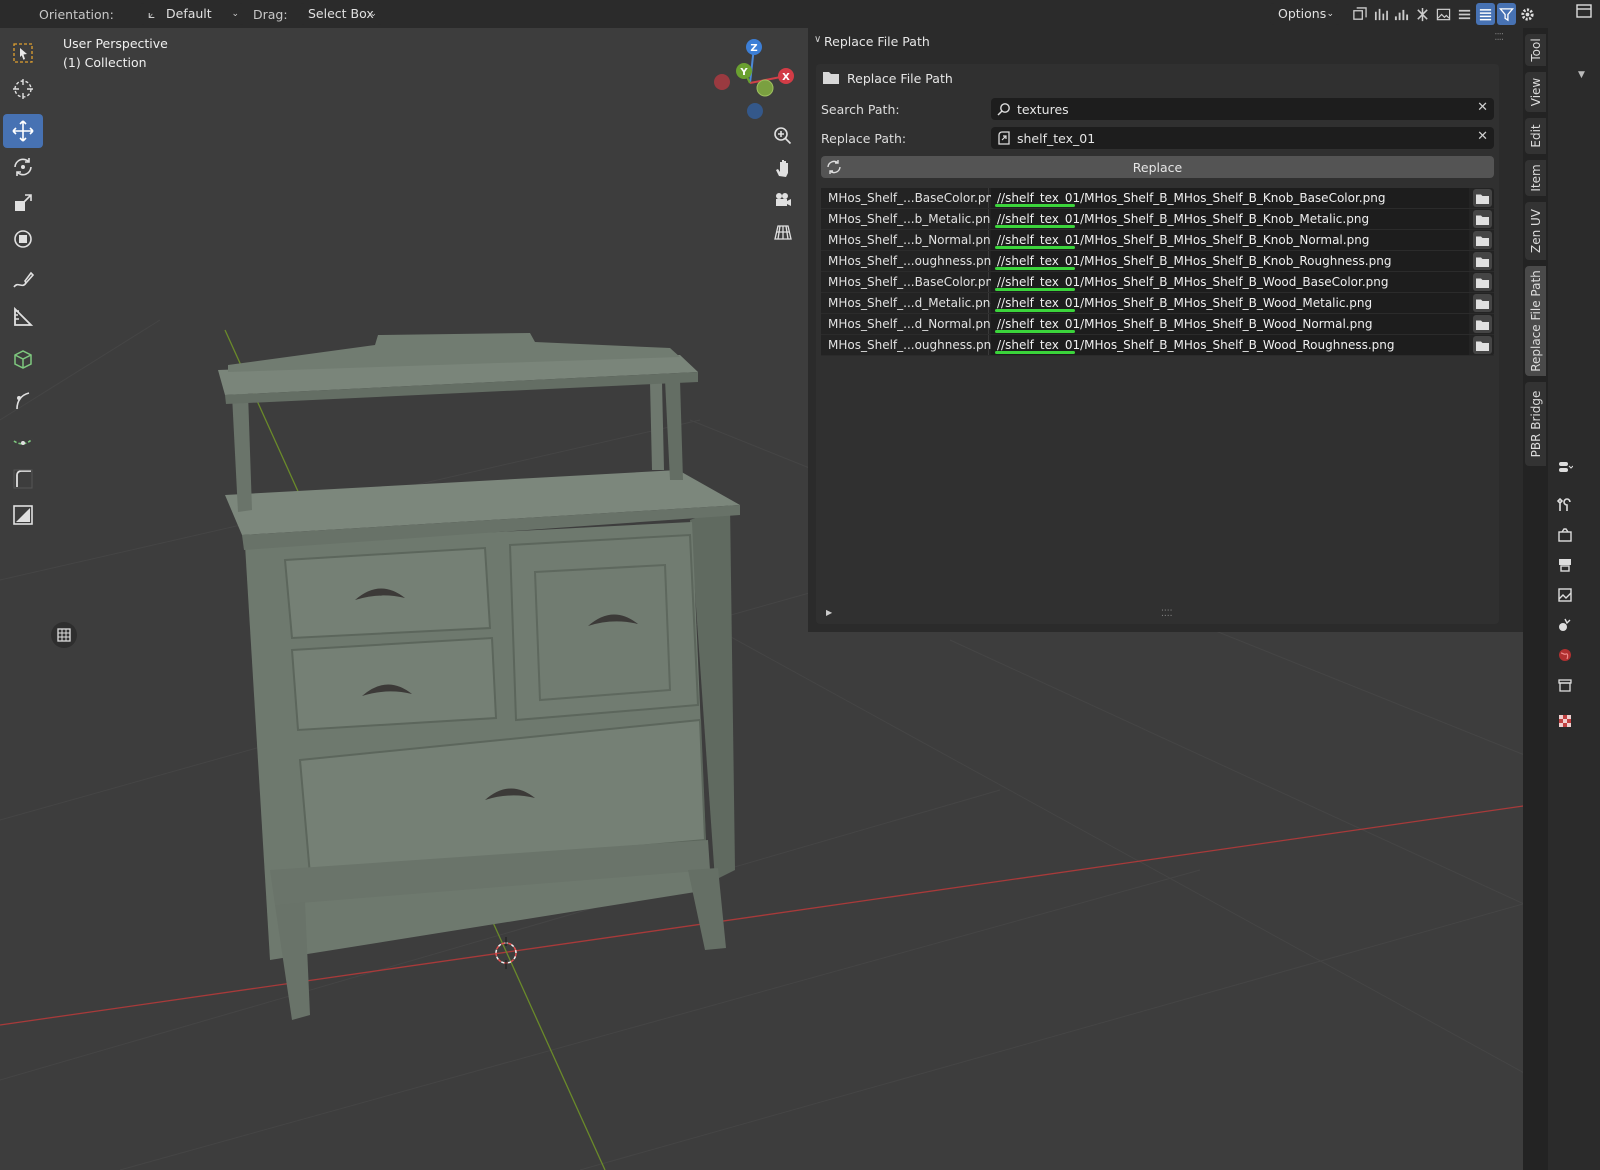  What do you see at coordinates (1422, 14) in the screenshot?
I see `armature-icon` at bounding box center [1422, 14].